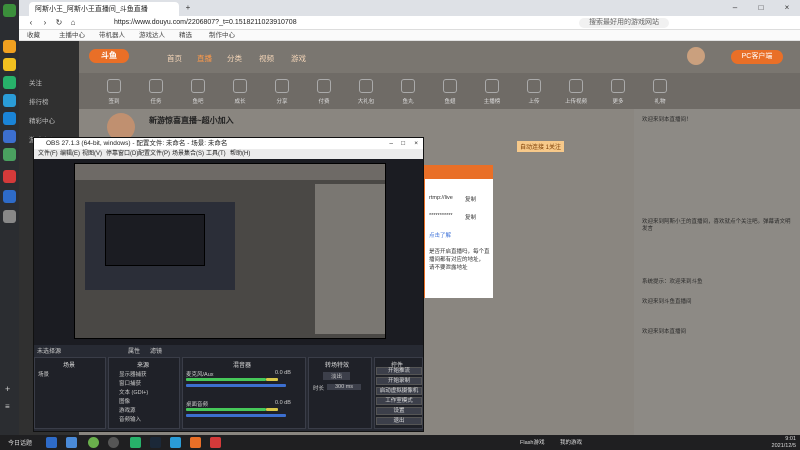 The width and height of the screenshot is (800, 450). Describe the element at coordinates (188, 8) in the screenshot. I see `new-tab-icon: +` at that location.